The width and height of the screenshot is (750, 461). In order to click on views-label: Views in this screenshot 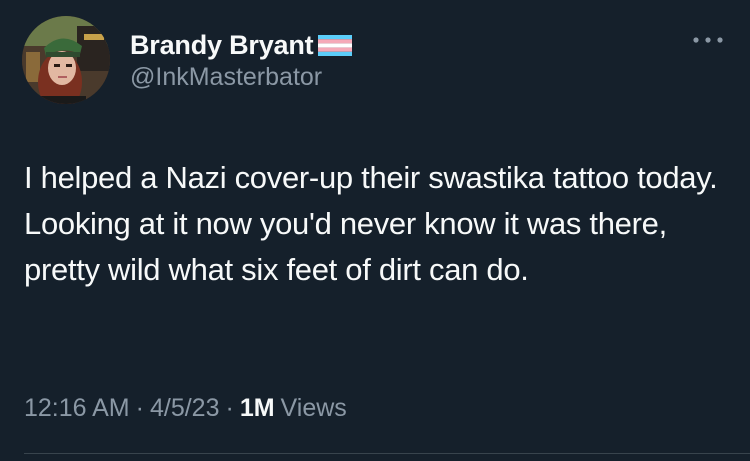, I will do `click(313, 407)`.